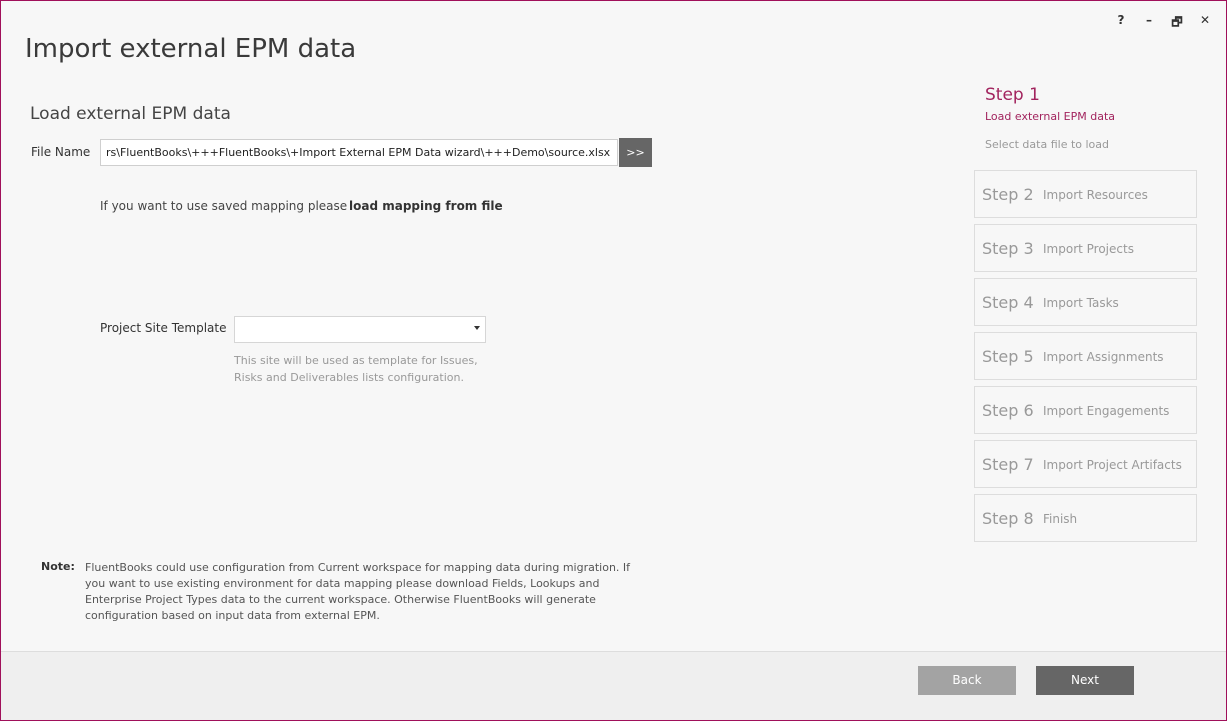 The height and width of the screenshot is (721, 1227). What do you see at coordinates (1085, 680) in the screenshot?
I see `next-button: Next` at bounding box center [1085, 680].